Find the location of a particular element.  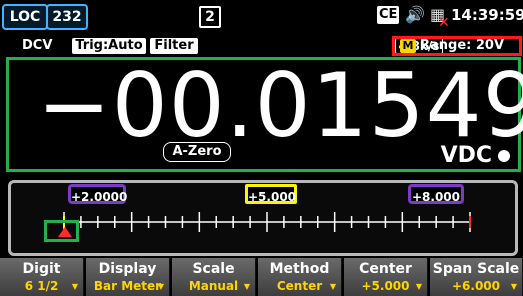

auto-zero-badge: A-Zero is located at coordinates (197, 152).